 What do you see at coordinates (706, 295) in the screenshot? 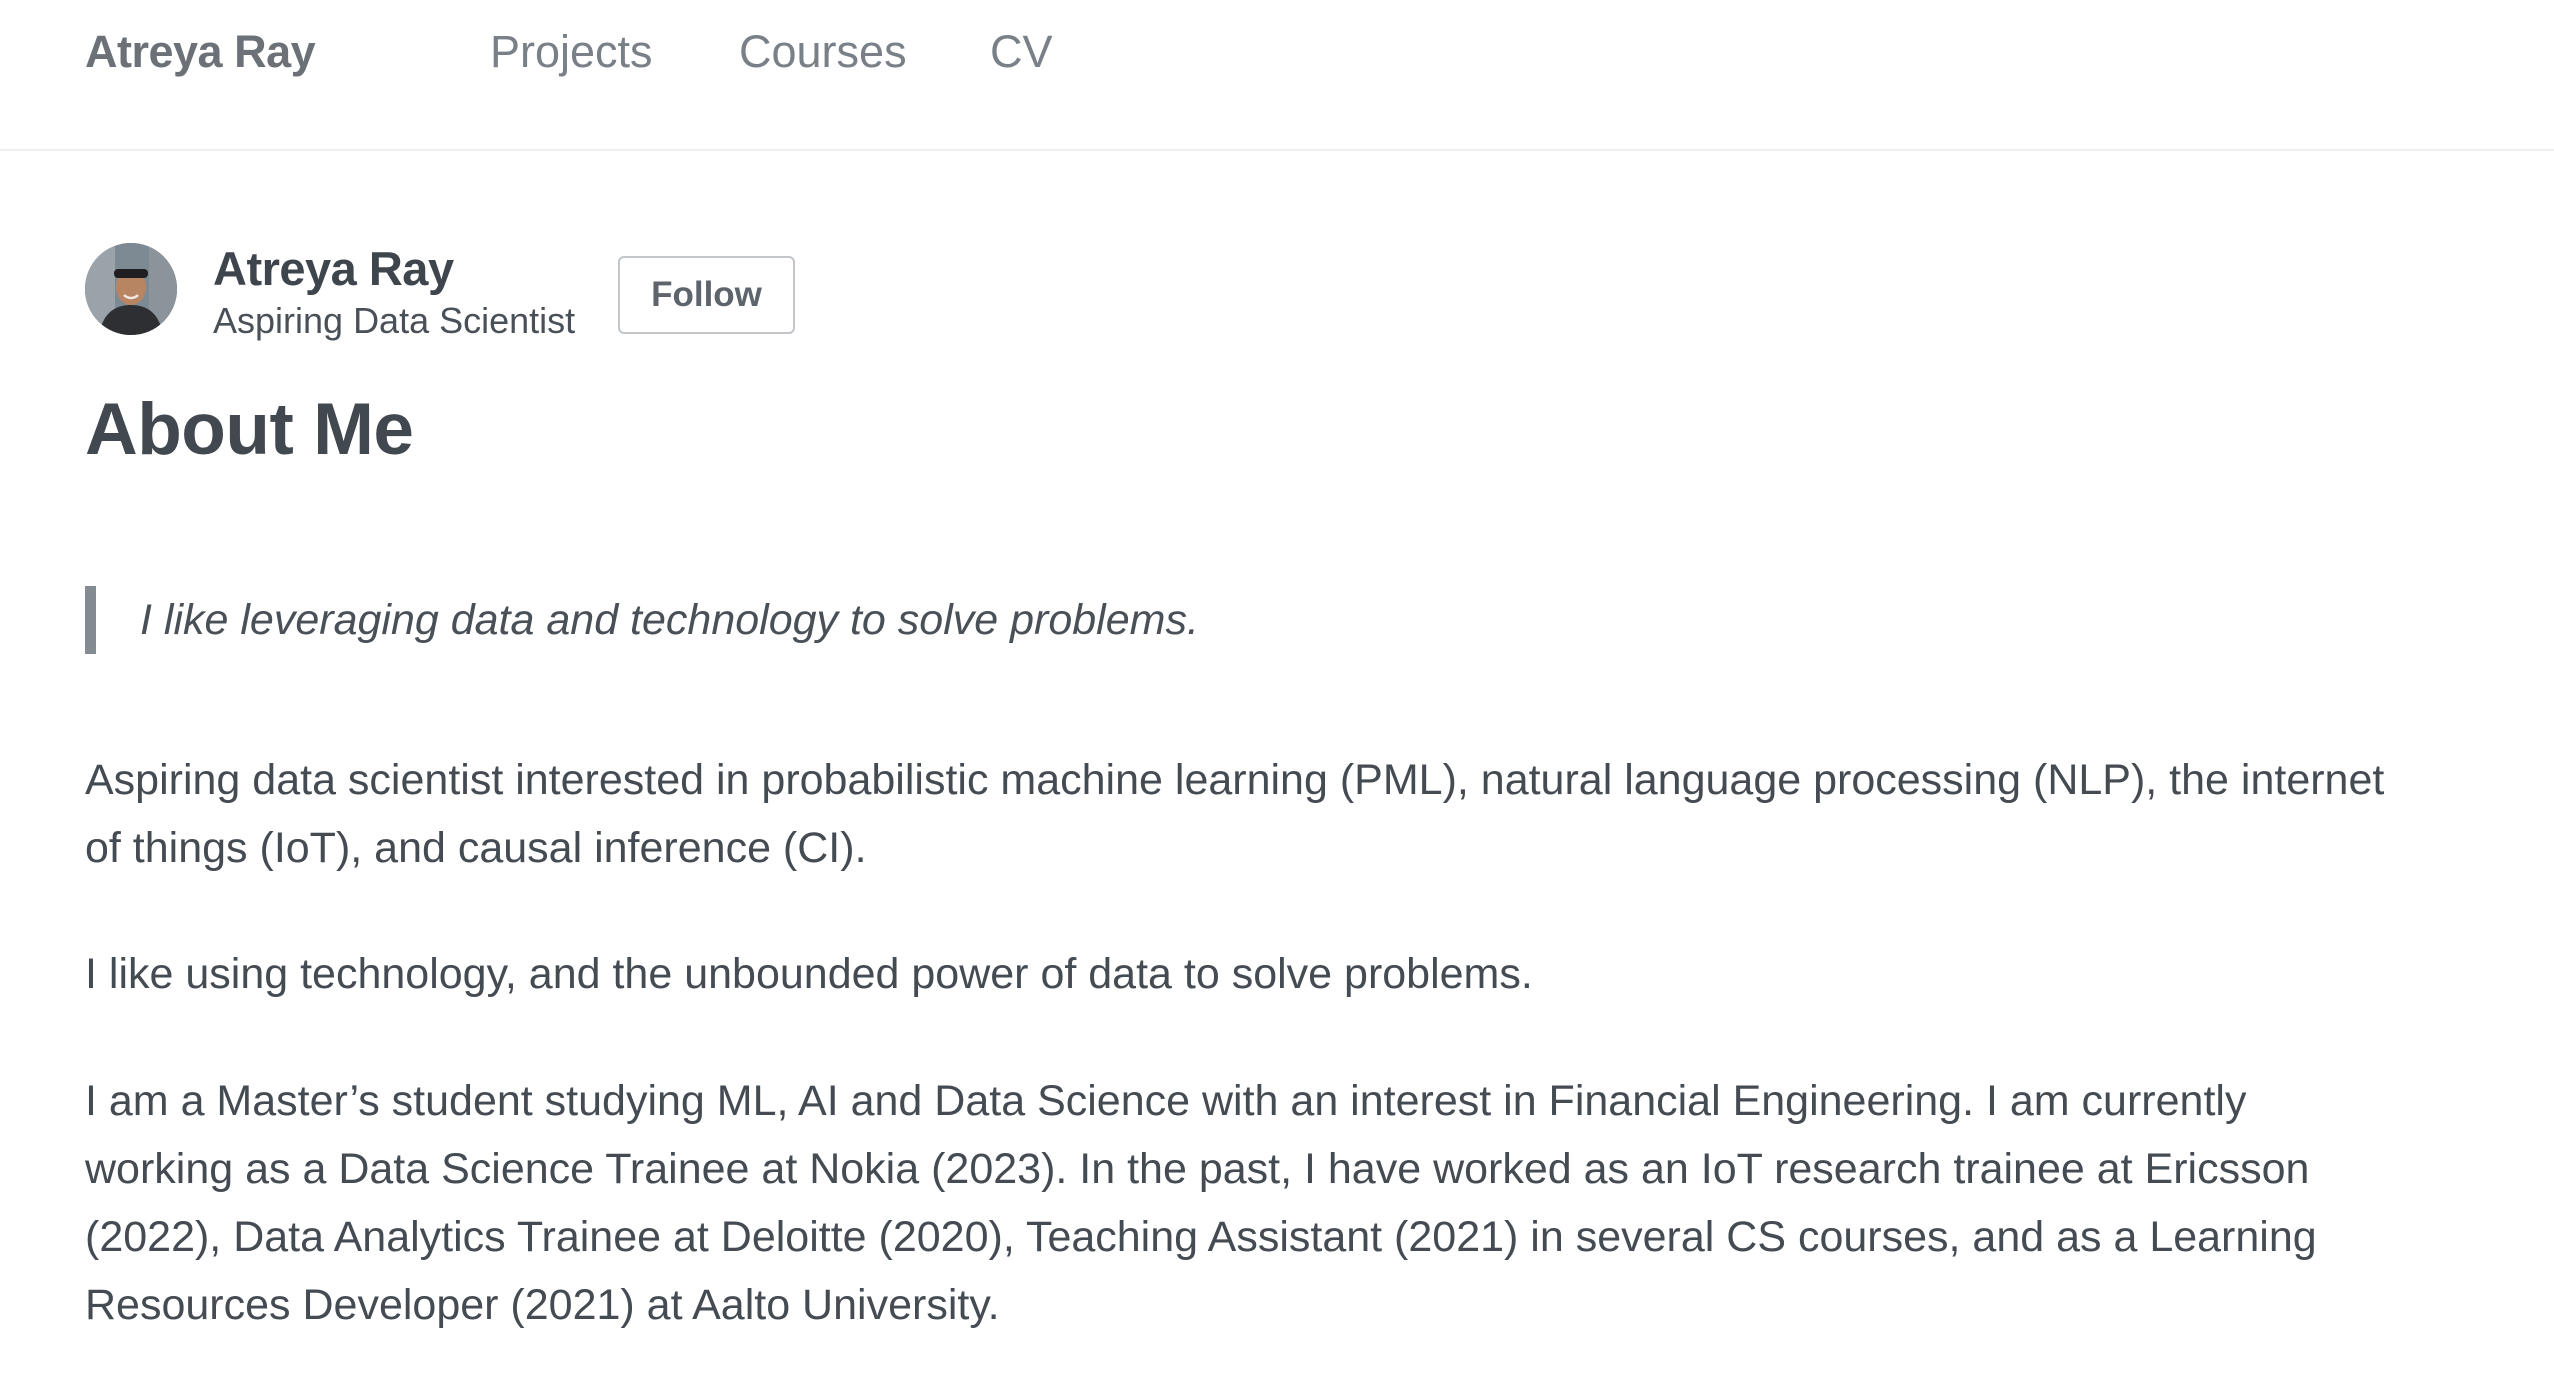
I see `follow-button: Follow` at bounding box center [706, 295].